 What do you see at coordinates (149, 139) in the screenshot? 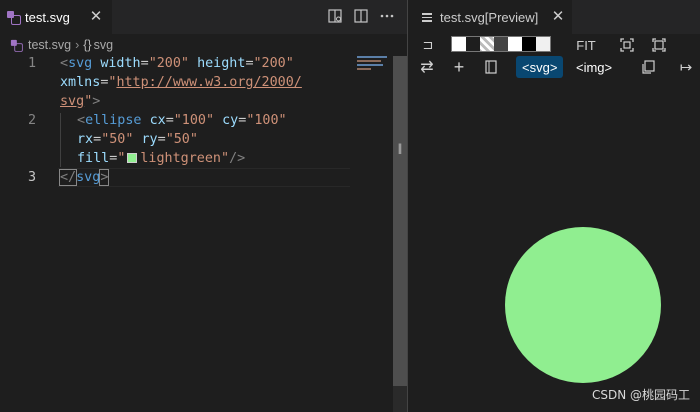
I see `code-token: ry` at bounding box center [149, 139].